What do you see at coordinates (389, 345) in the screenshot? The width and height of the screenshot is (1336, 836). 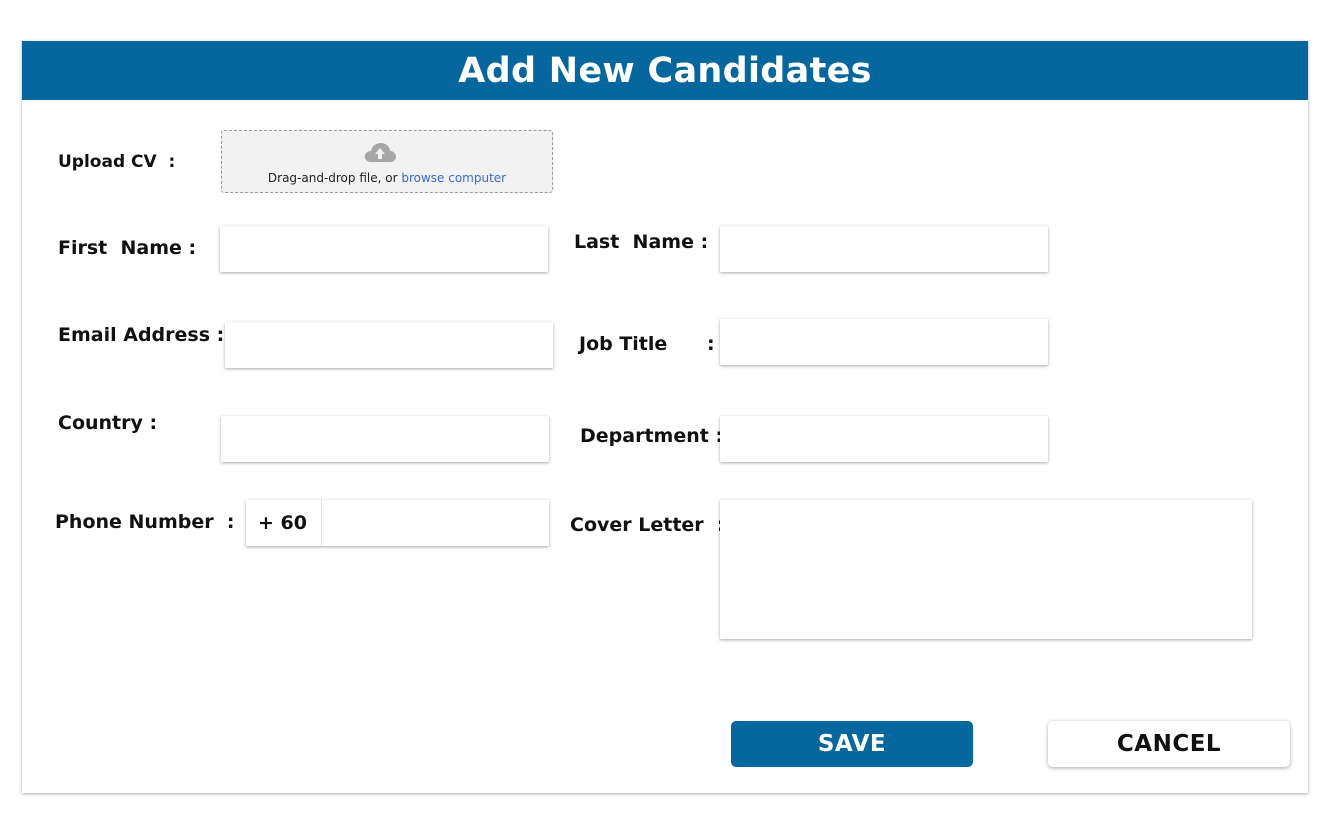 I see `email-input` at bounding box center [389, 345].